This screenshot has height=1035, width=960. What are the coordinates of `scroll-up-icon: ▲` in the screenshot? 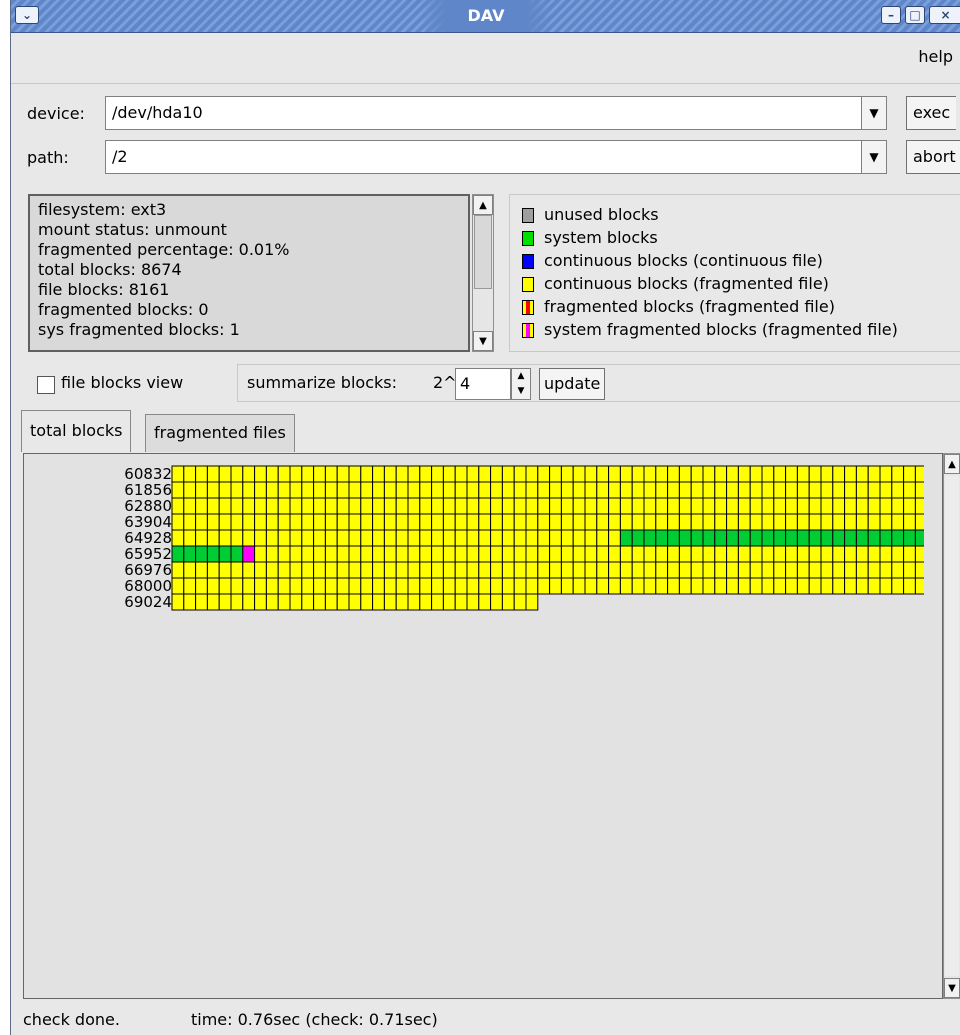 It's located at (483, 205).